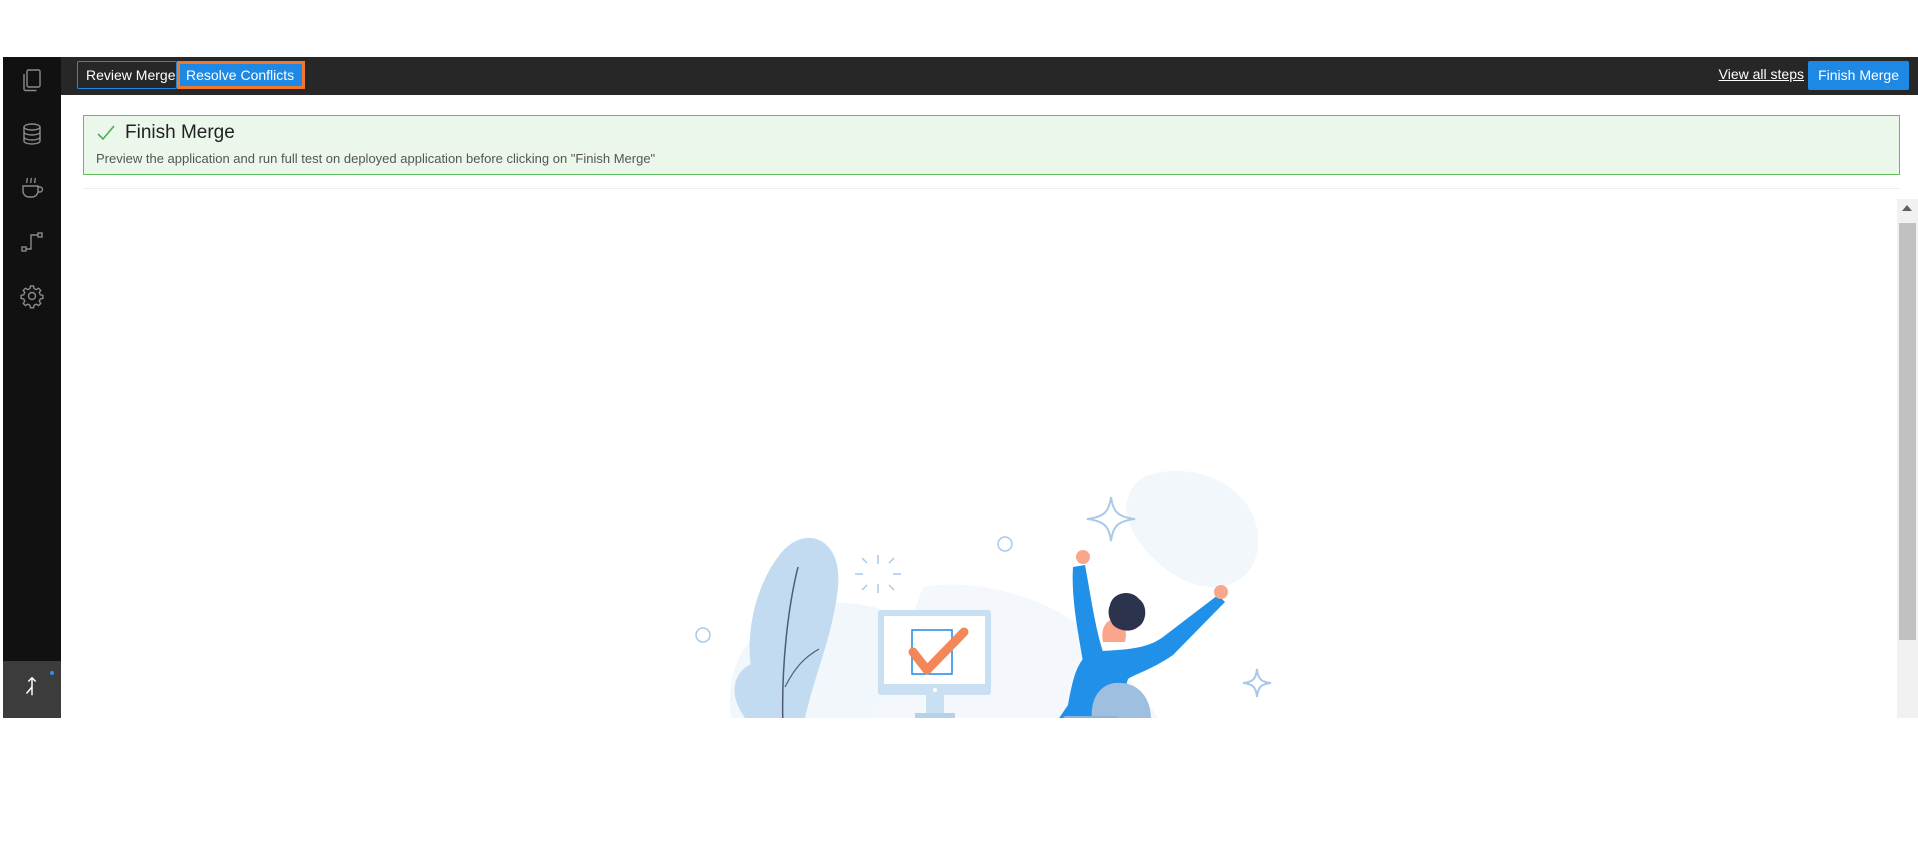 This screenshot has width=1918, height=864. What do you see at coordinates (241, 75) in the screenshot?
I see `resolve-conflicts-button: Resolve Conflicts` at bounding box center [241, 75].